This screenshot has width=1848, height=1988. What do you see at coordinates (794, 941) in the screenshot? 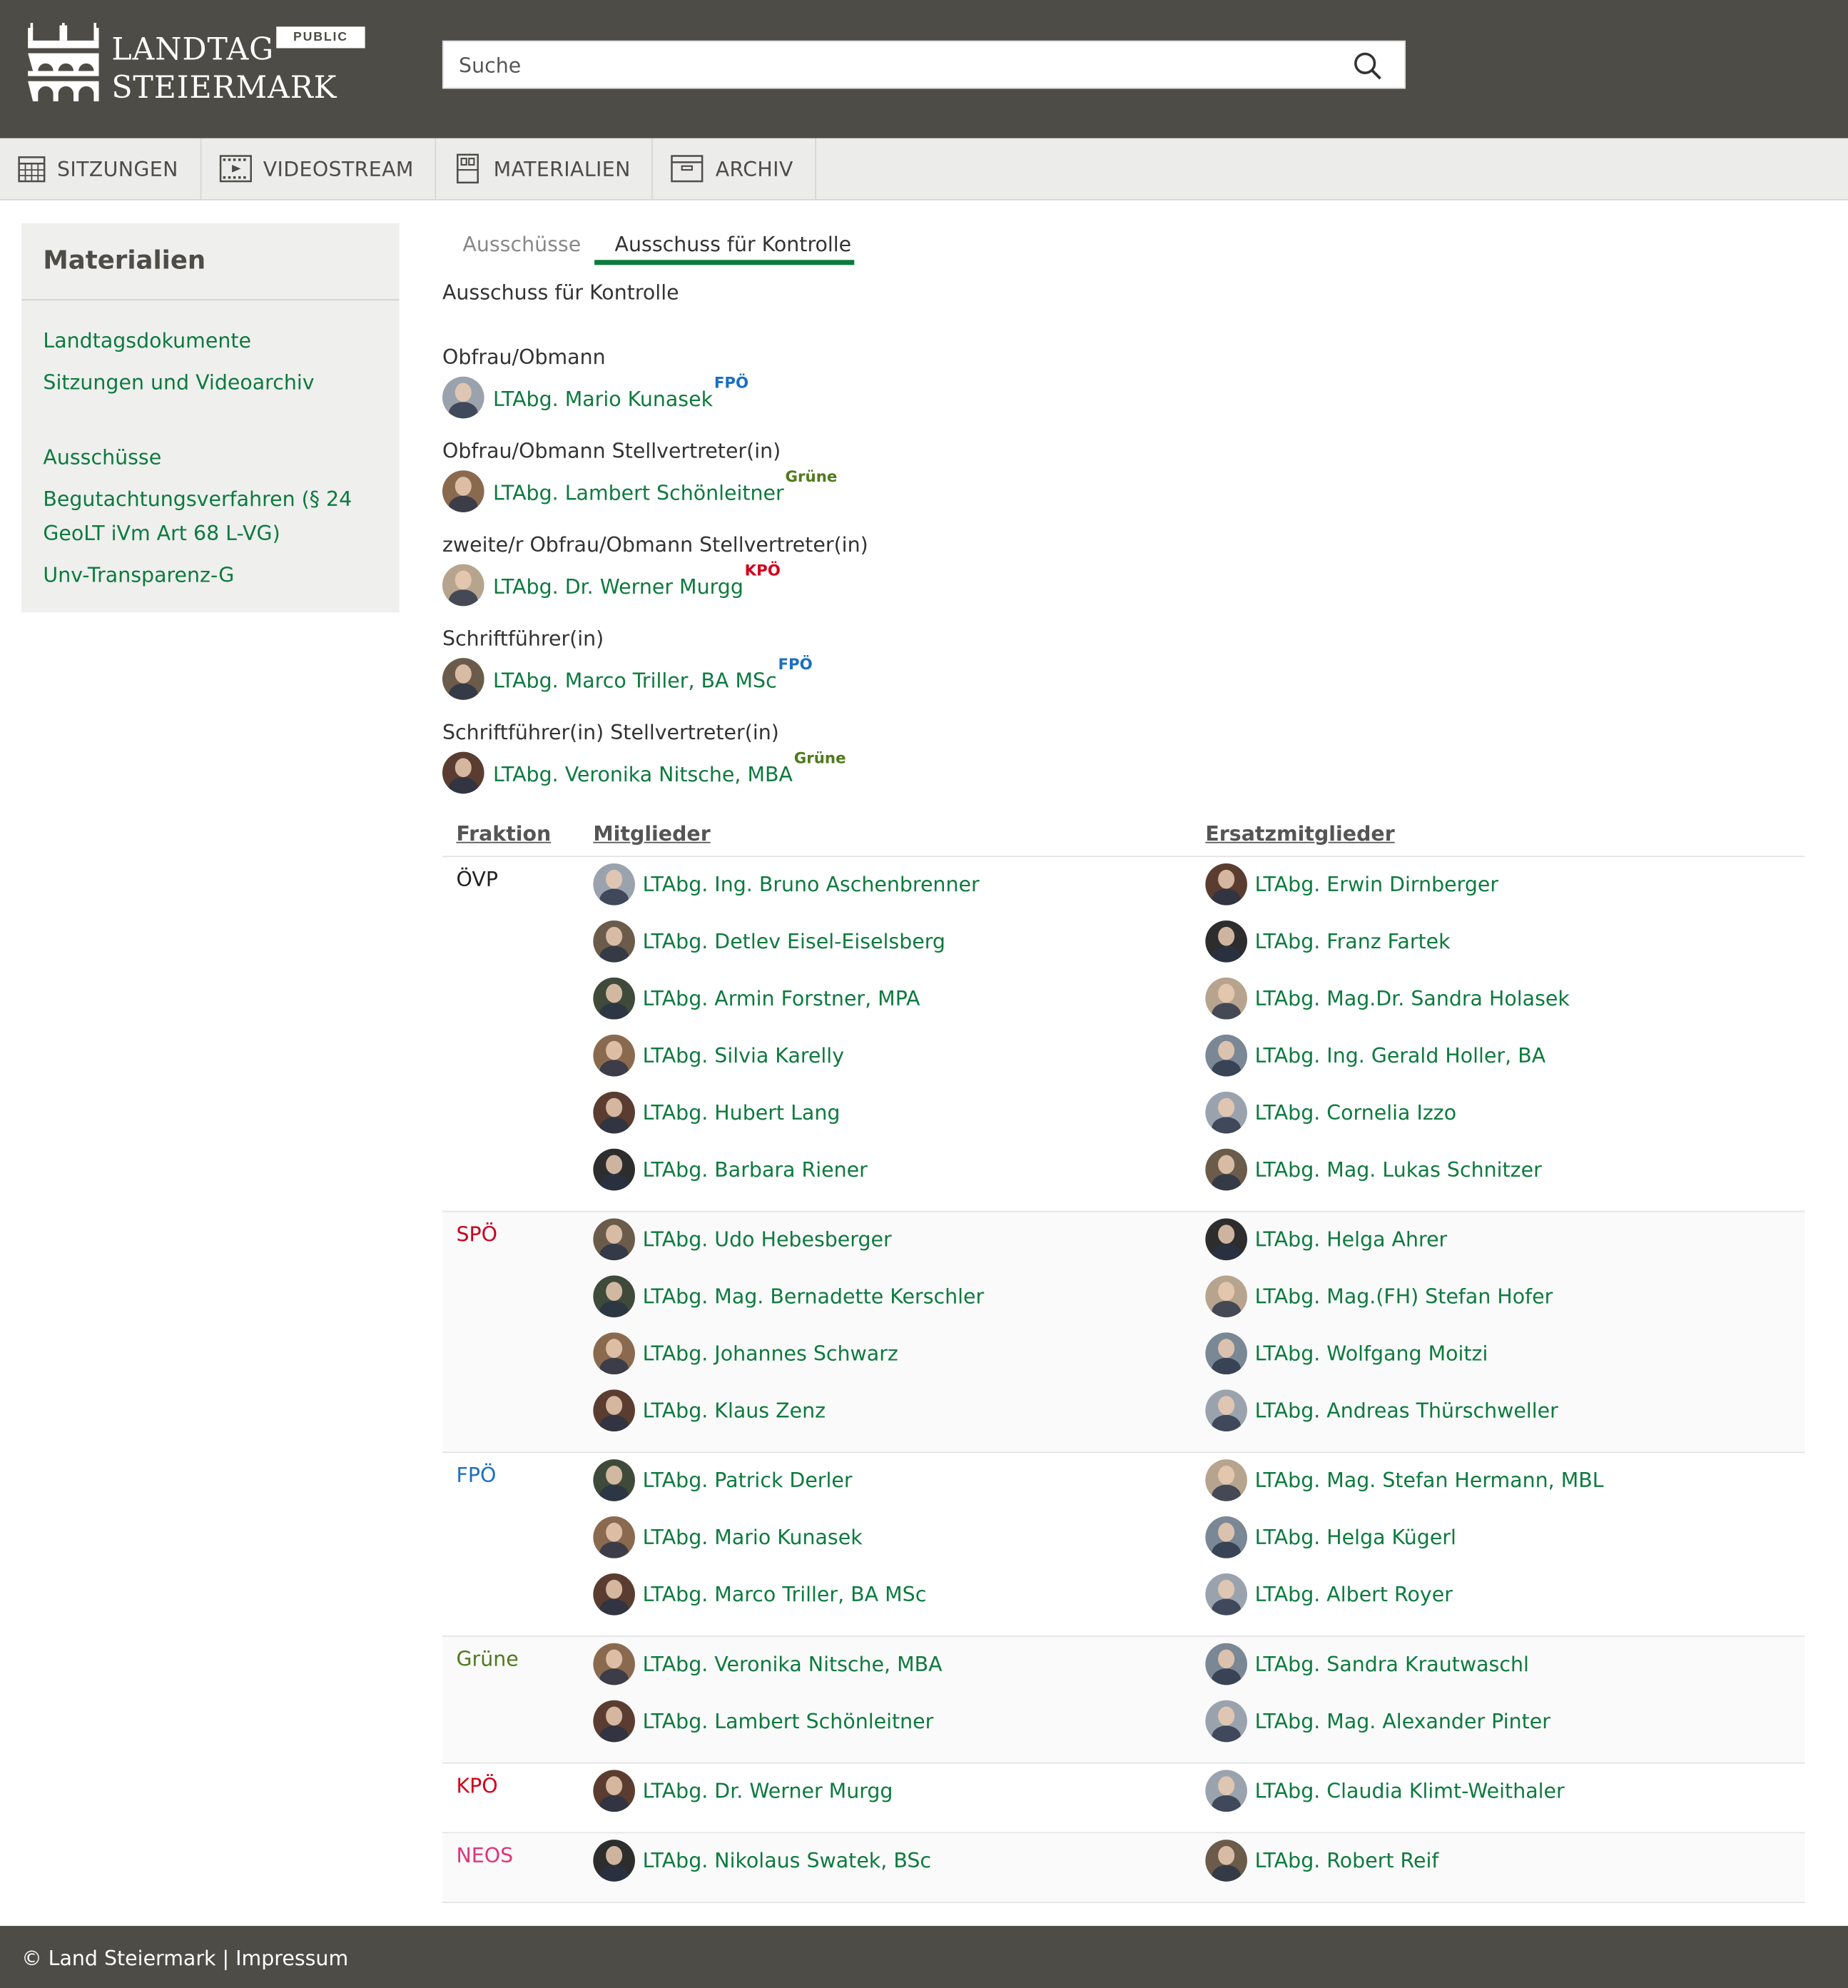
I see `member-link: LTAbg. Detlev Eisel-Eiselsberg` at bounding box center [794, 941].